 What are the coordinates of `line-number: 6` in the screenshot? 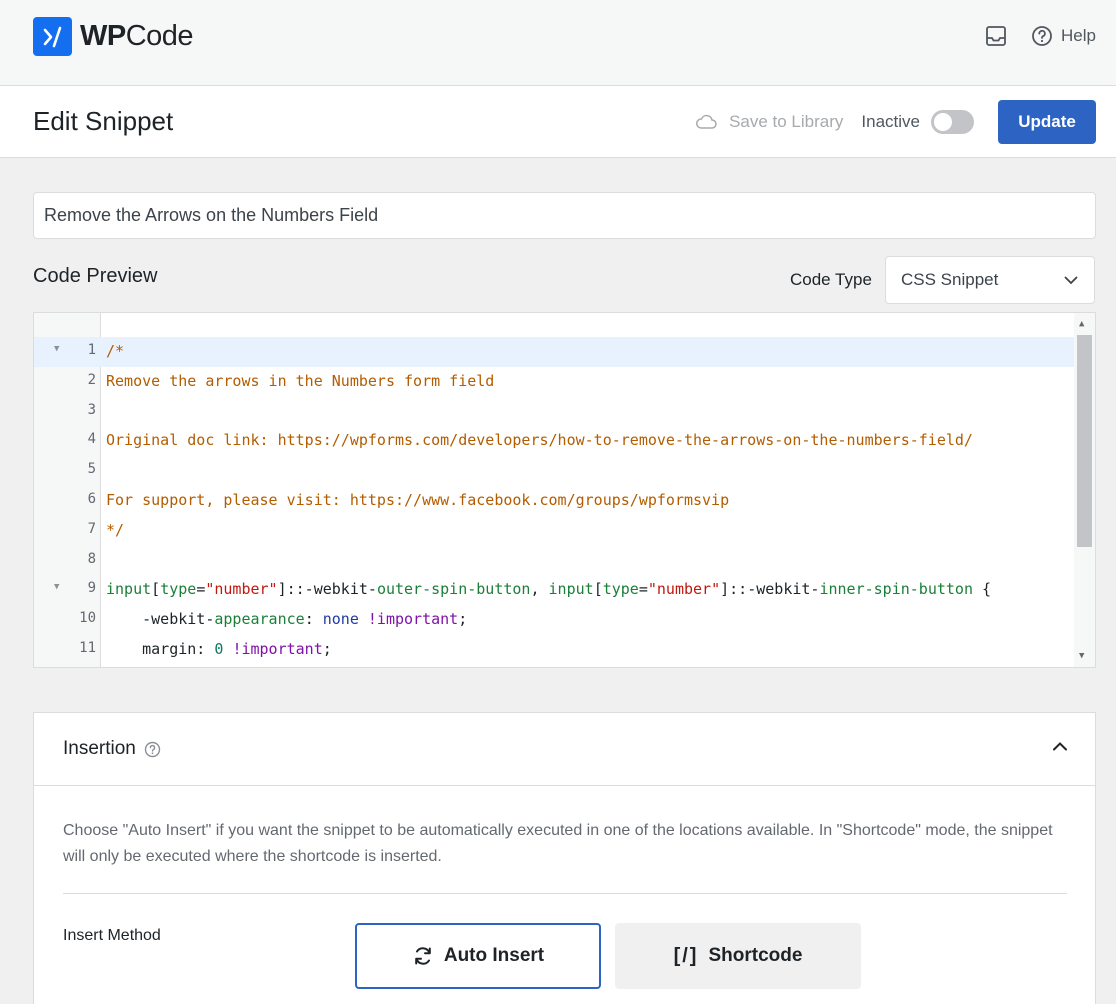 It's located at (91, 498).